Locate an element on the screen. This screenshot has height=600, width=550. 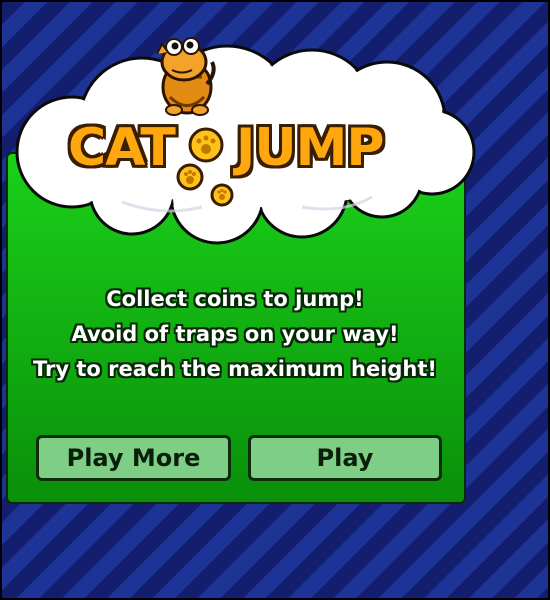
instruction-line: Collect coins to jump! is located at coordinates (235, 299).